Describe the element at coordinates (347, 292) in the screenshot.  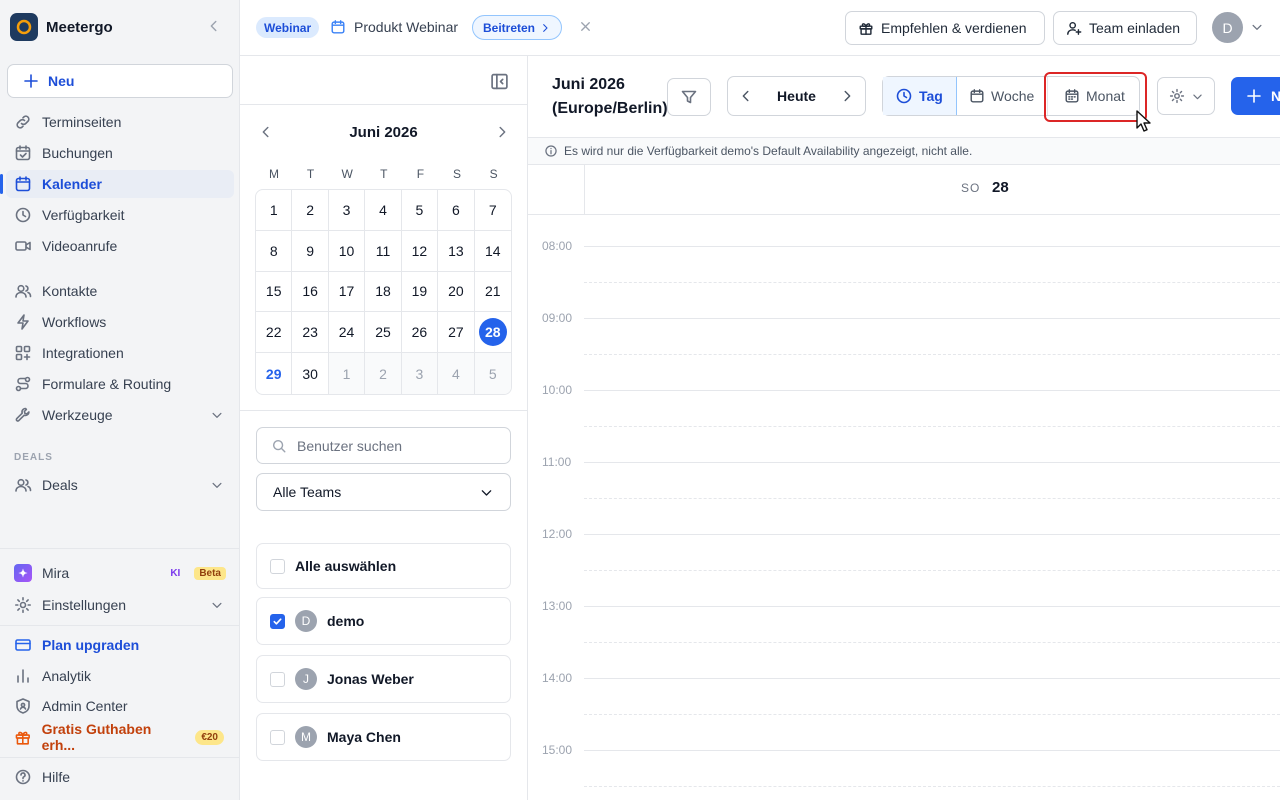
I see `calendar-day: 17` at that location.